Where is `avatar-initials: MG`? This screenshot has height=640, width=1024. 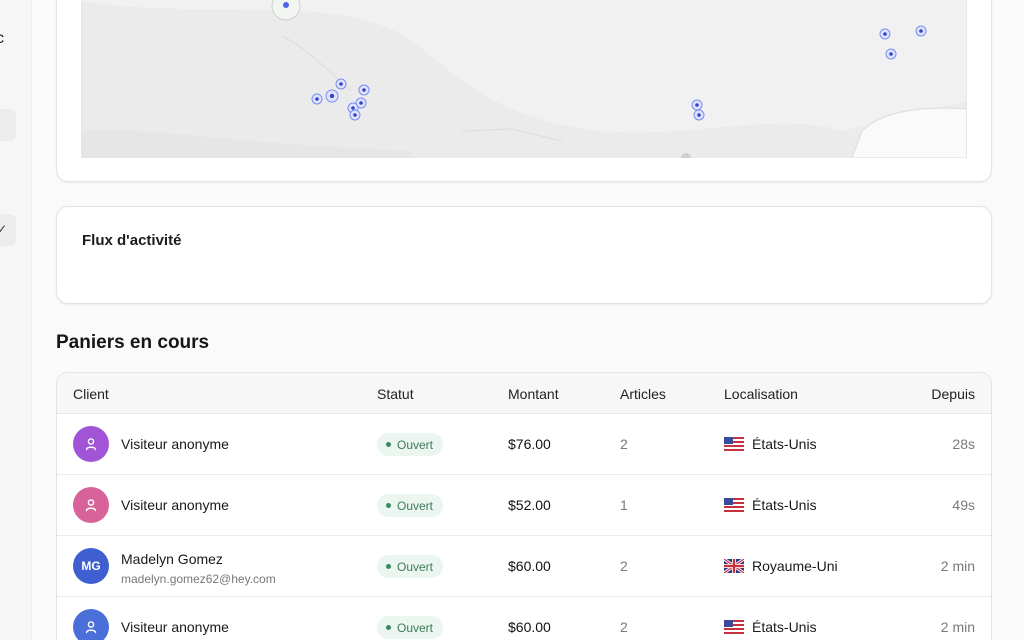
avatar-initials: MG is located at coordinates (91, 566).